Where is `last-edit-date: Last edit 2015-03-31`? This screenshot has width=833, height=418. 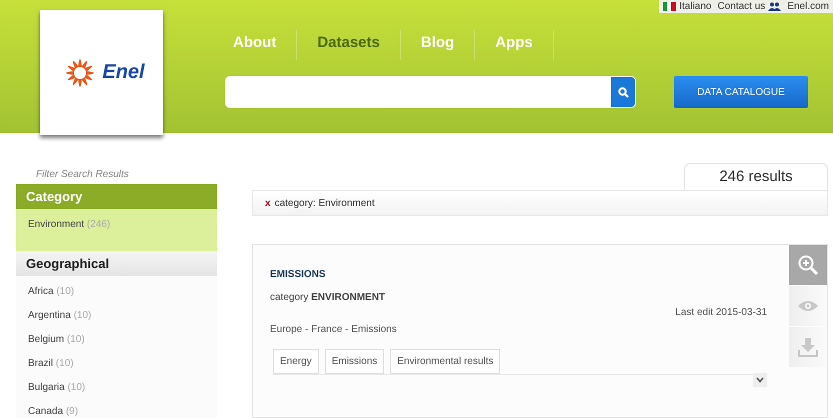 last-edit-date: Last edit 2015-03-31 is located at coordinates (720, 312).